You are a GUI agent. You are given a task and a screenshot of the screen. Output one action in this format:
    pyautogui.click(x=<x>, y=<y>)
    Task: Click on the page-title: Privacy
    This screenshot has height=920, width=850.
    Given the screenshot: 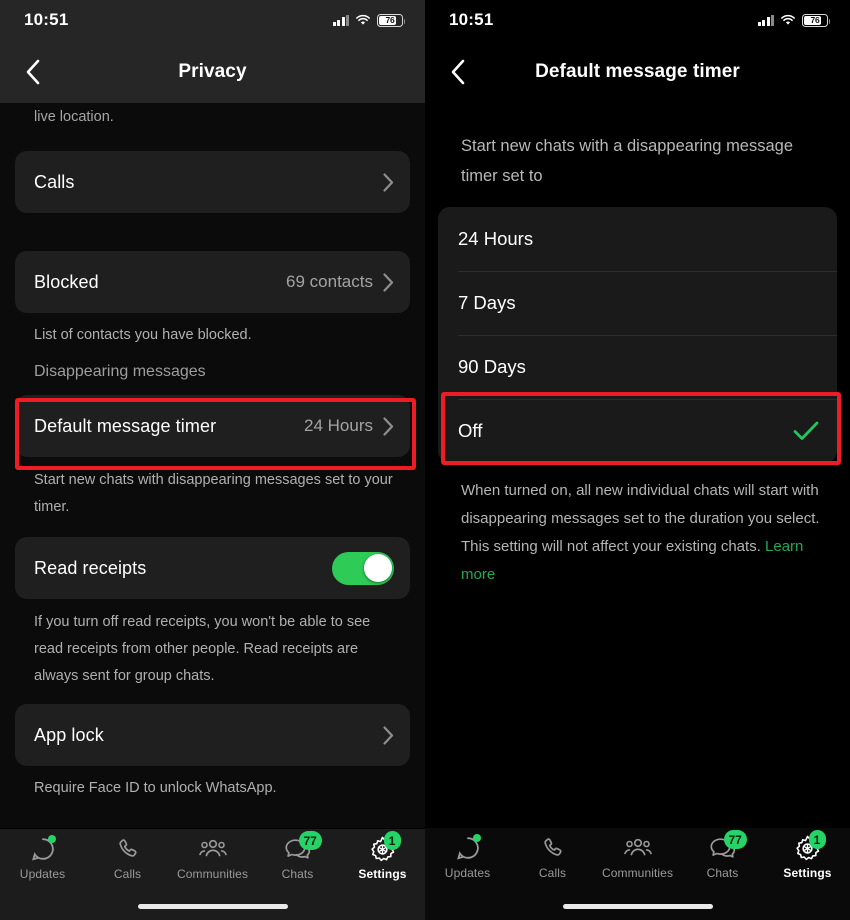 What is the action you would take?
    pyautogui.click(x=212, y=71)
    